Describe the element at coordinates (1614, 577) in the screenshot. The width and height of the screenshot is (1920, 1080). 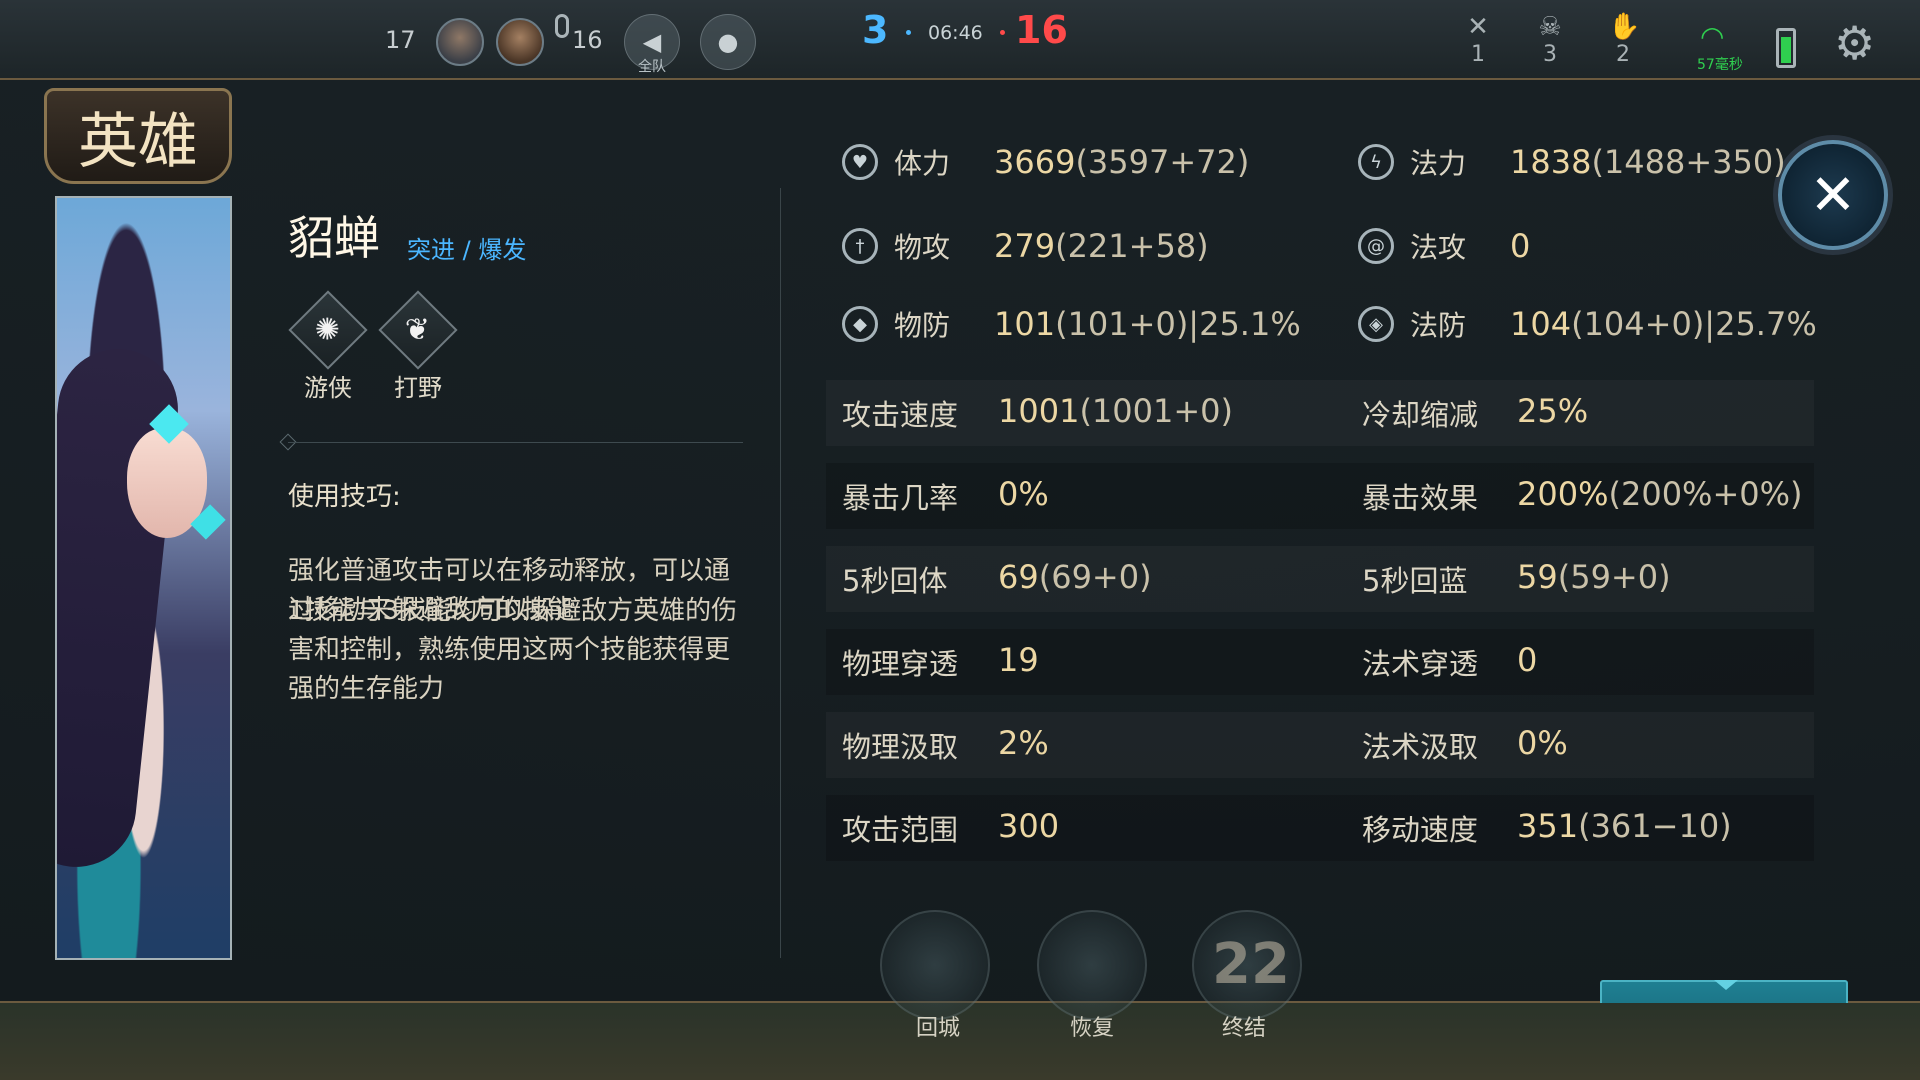
I see `attribute-detail: (59+0)` at that location.